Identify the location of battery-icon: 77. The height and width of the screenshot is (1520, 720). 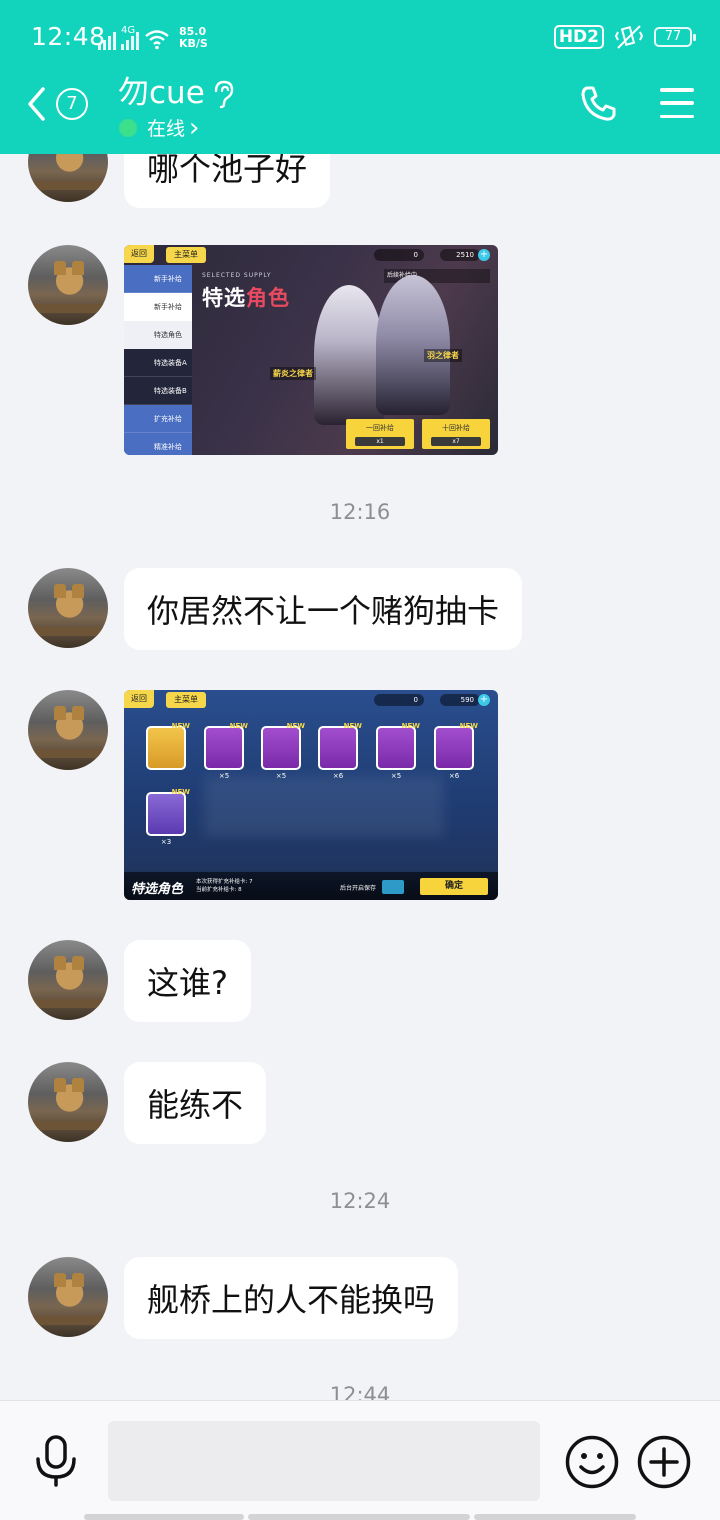
(675, 37).